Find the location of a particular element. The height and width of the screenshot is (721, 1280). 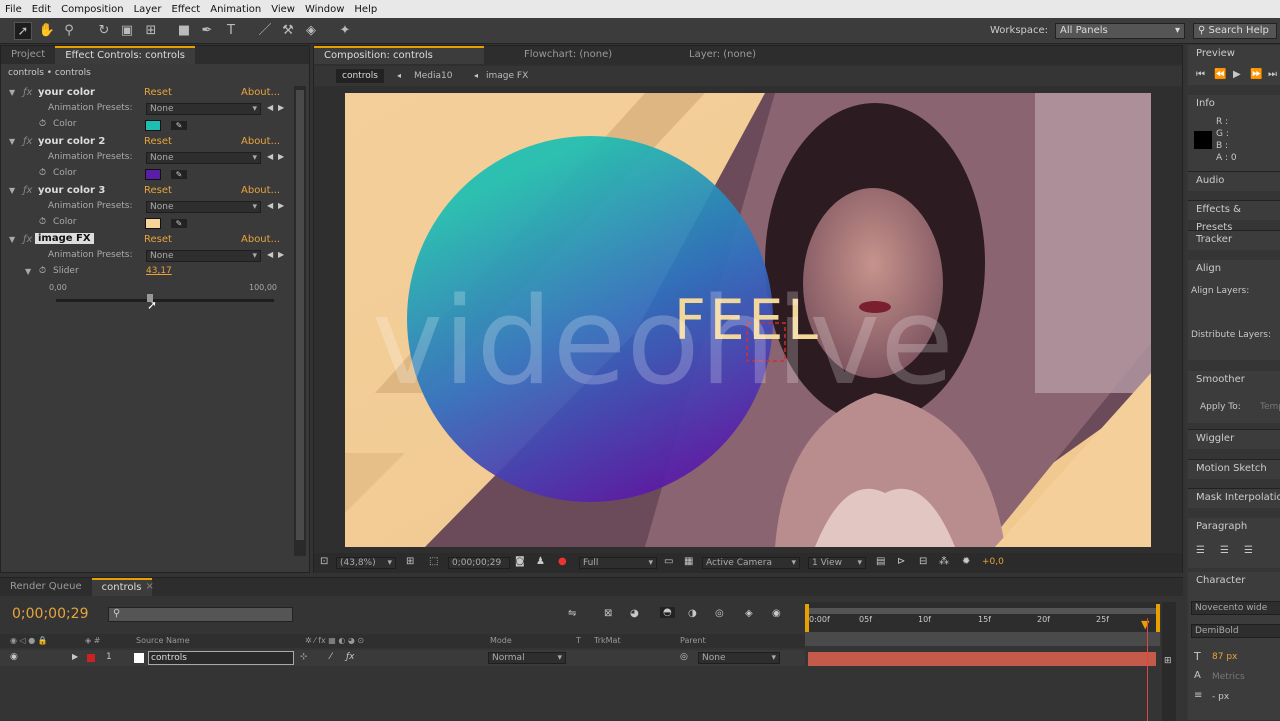

tab-composition: Composition: controls is located at coordinates (399, 55).